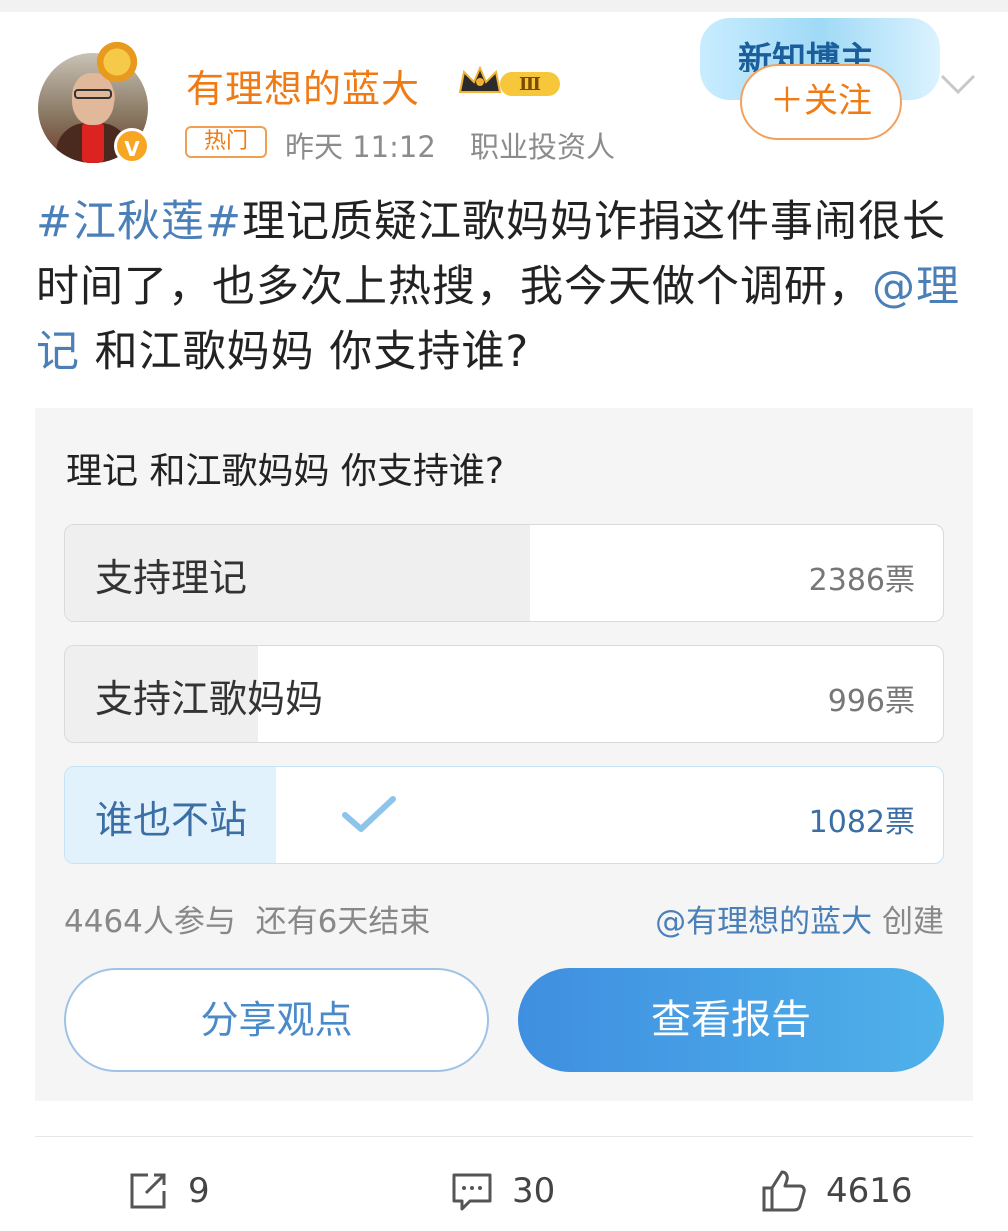  I want to click on avatar-glasses-shape, so click(93, 94).